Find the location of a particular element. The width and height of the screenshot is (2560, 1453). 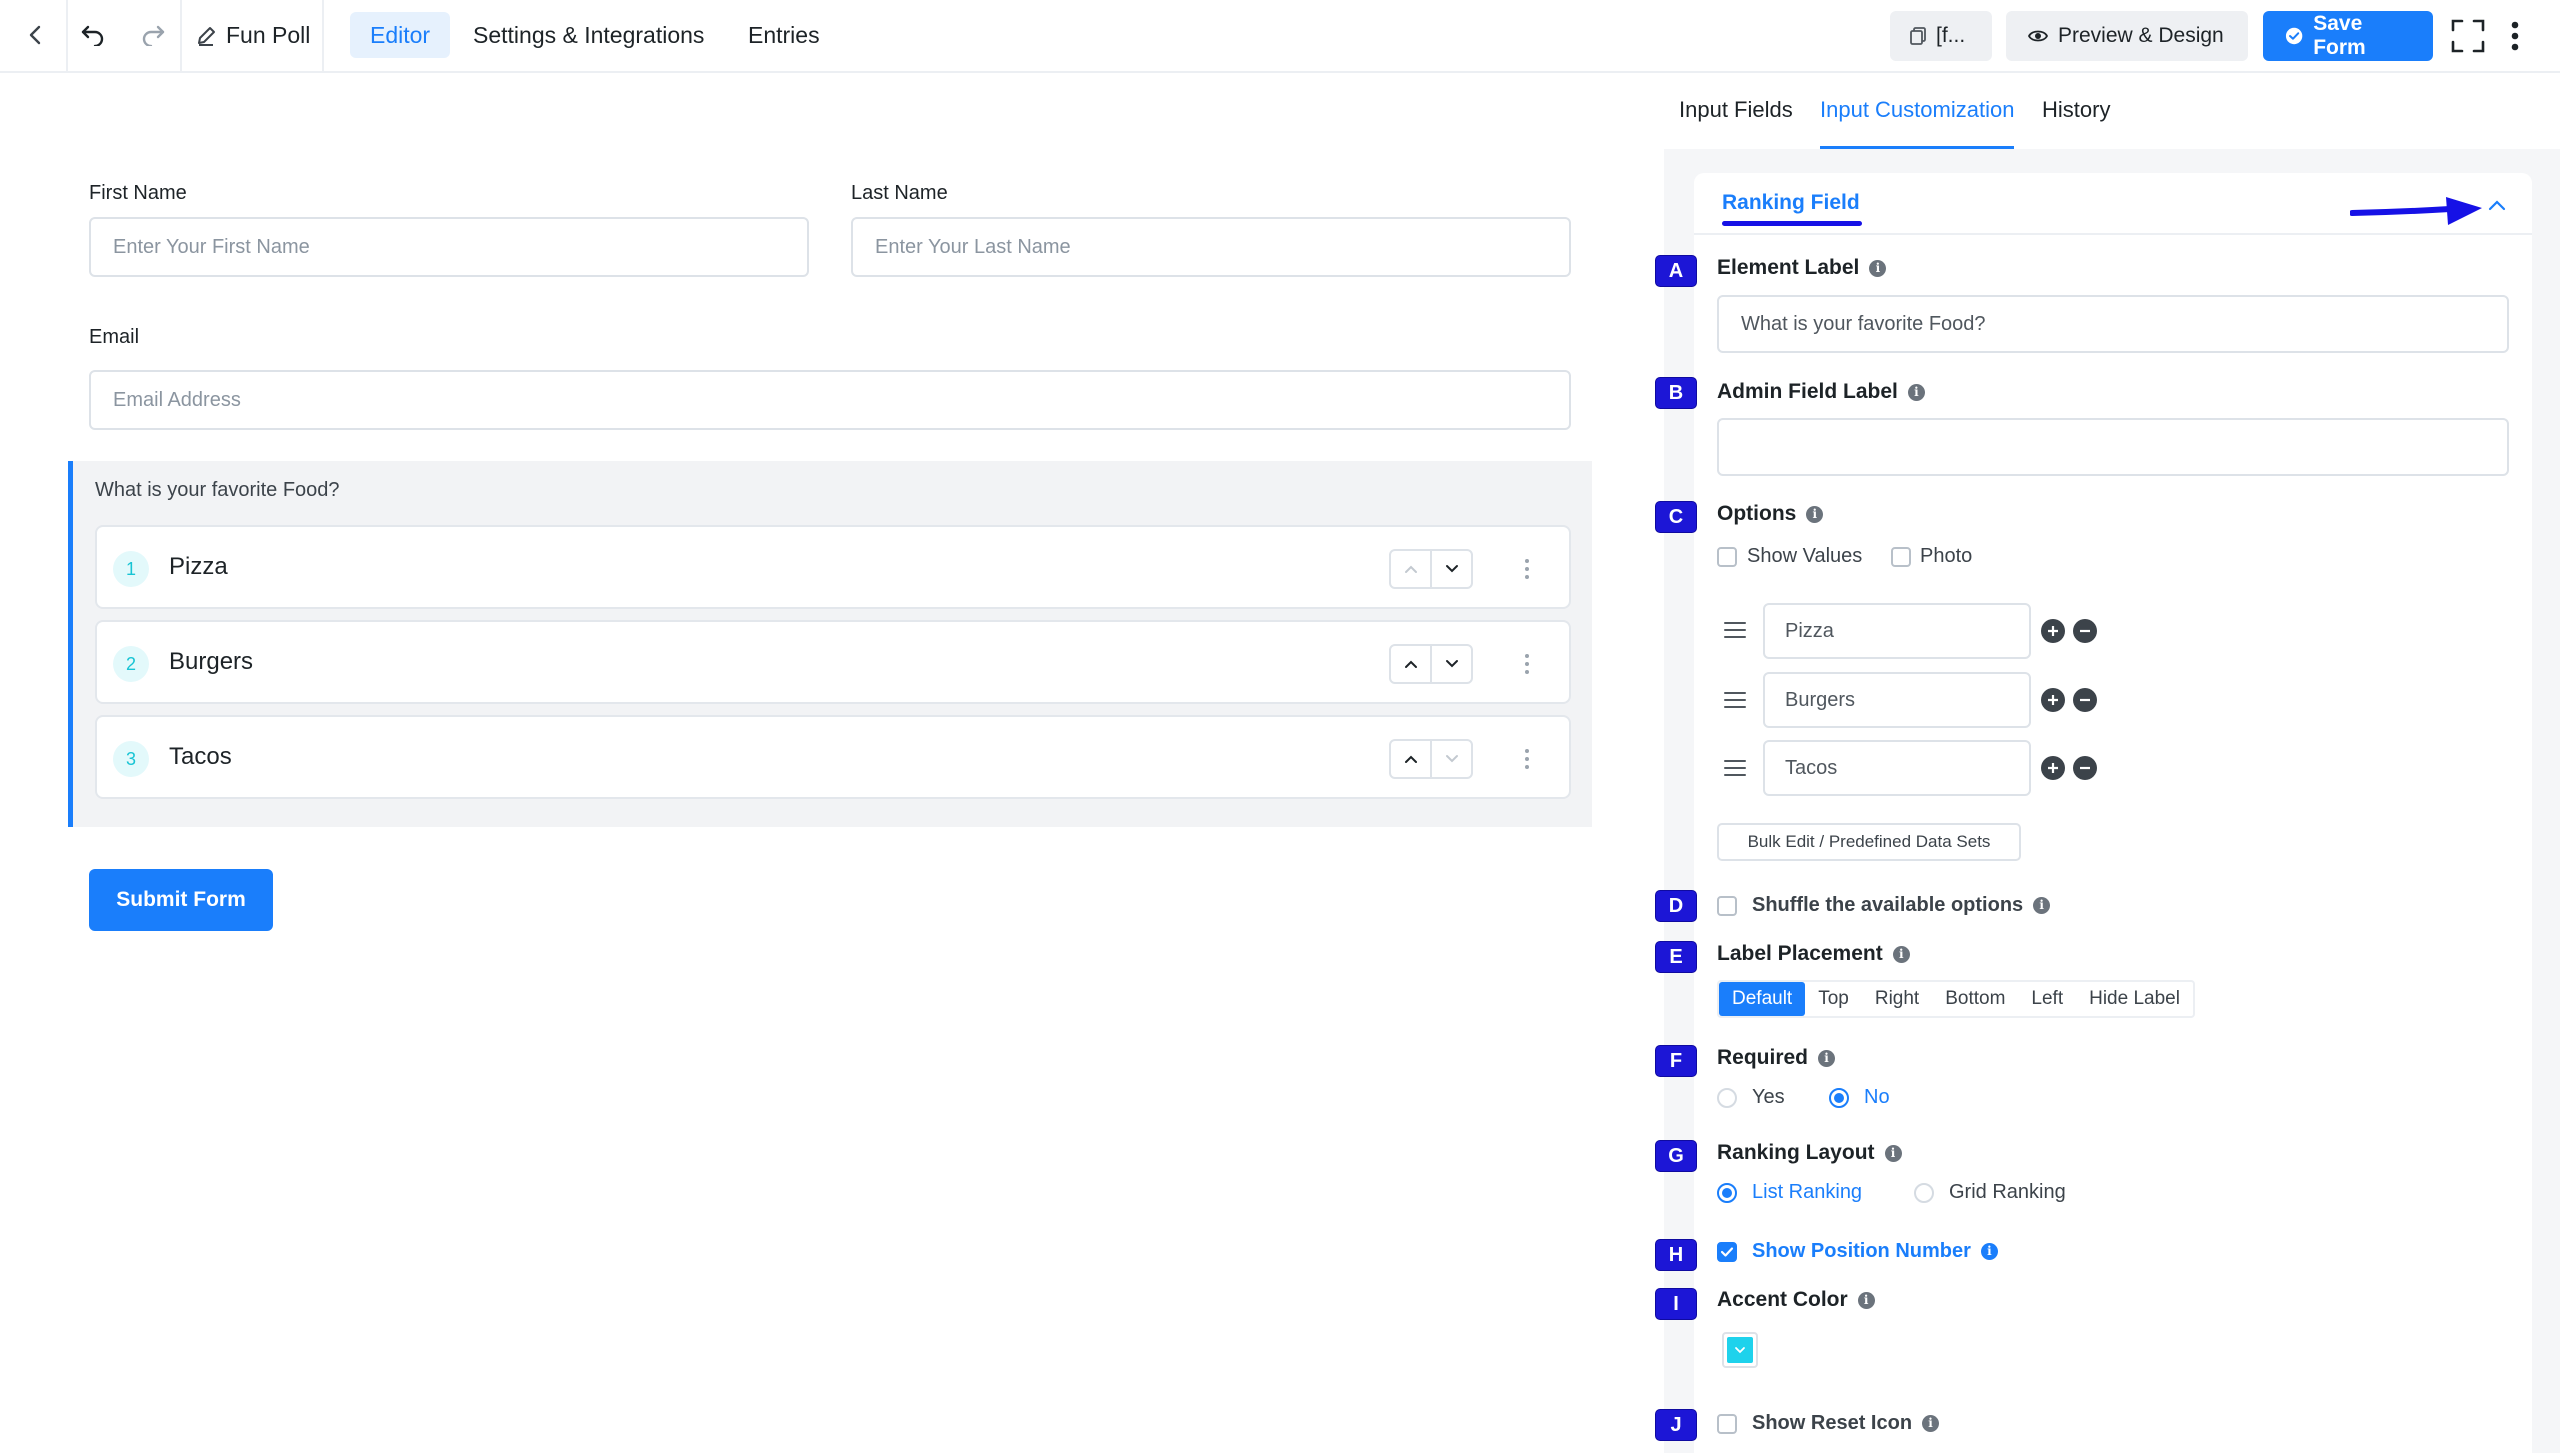

show-position-number-checkbox is located at coordinates (1727, 1252).